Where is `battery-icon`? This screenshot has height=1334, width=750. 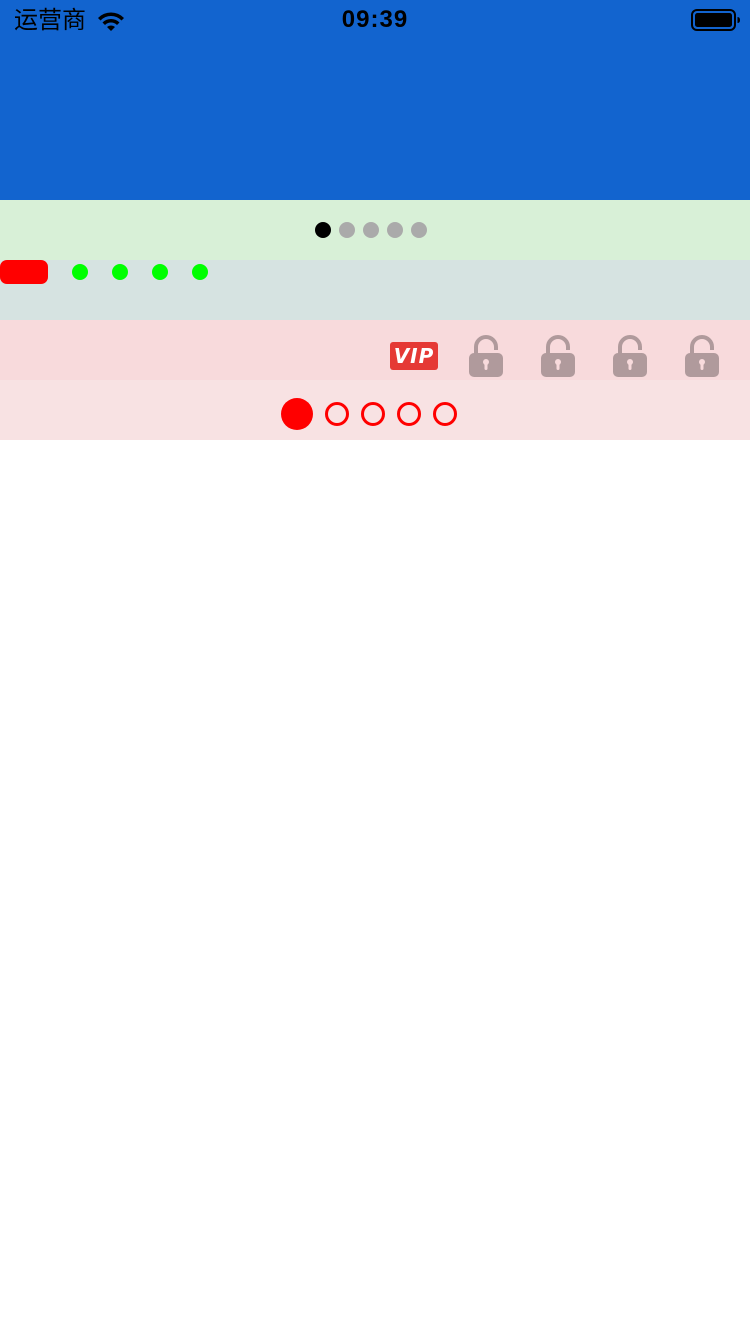
battery-icon is located at coordinates (715, 20).